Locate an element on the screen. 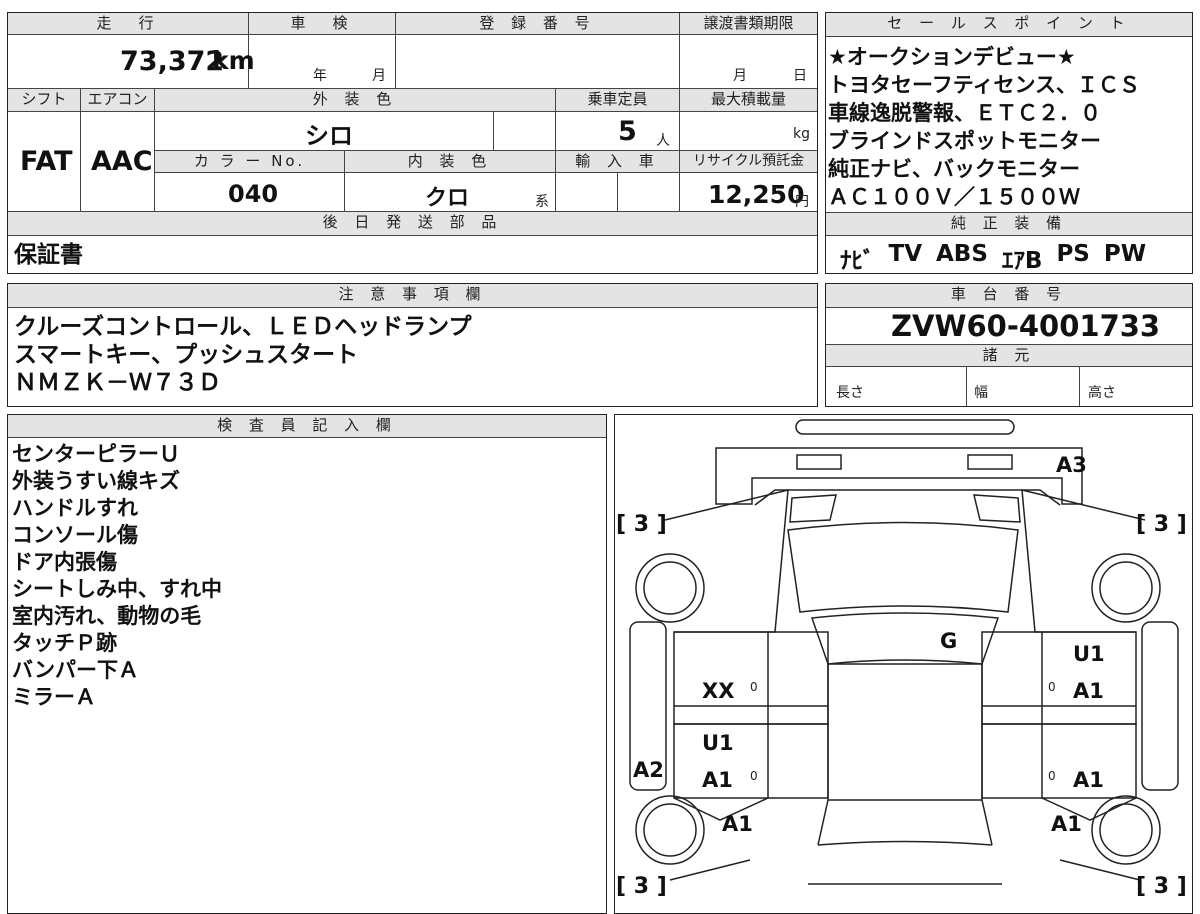 This screenshot has height=914, width=1200. tire-rear-left-grade: 3 is located at coordinates (641, 524).